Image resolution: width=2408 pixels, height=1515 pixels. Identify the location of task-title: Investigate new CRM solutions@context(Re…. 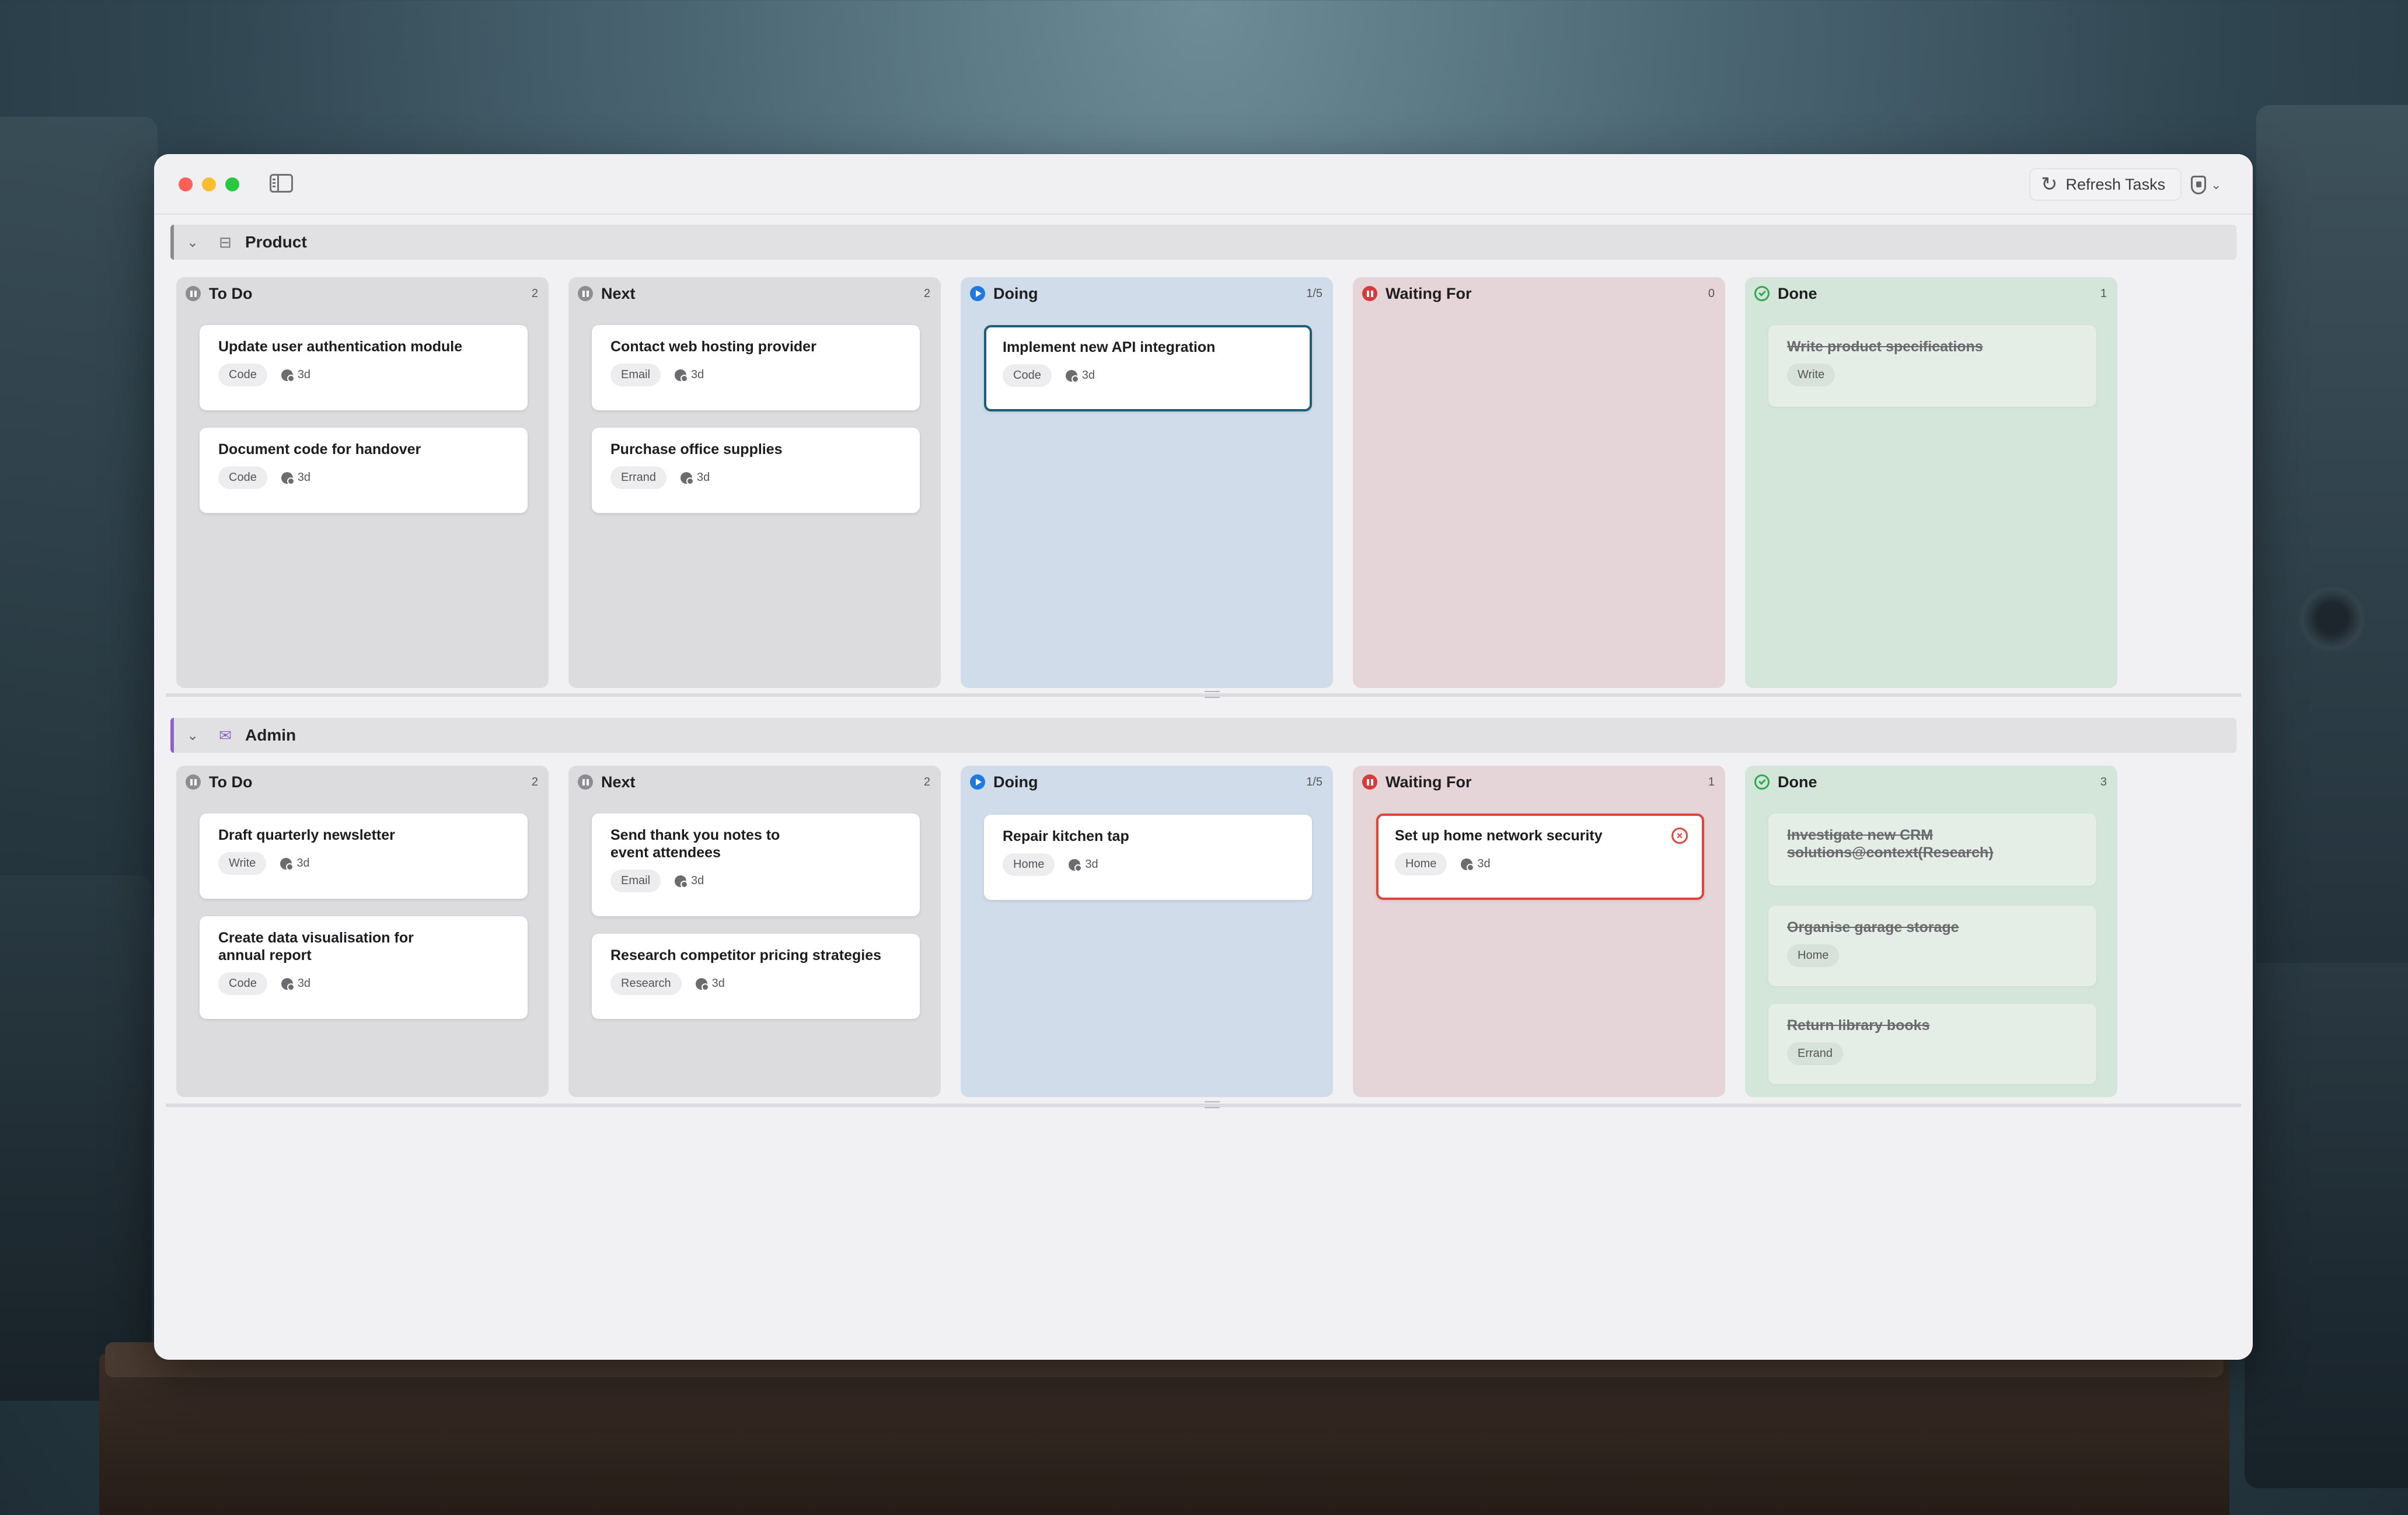
(1891, 844).